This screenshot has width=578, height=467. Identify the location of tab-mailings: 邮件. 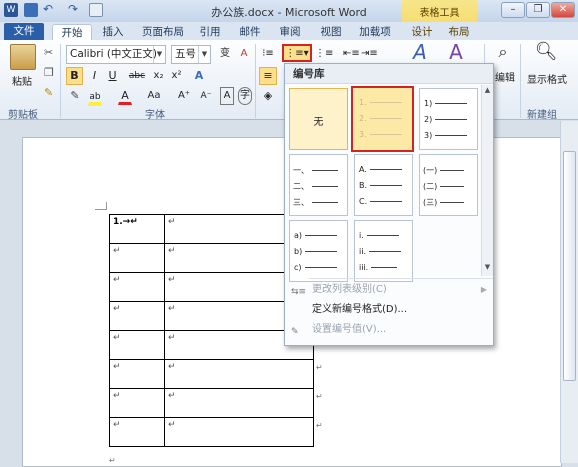
(250, 32).